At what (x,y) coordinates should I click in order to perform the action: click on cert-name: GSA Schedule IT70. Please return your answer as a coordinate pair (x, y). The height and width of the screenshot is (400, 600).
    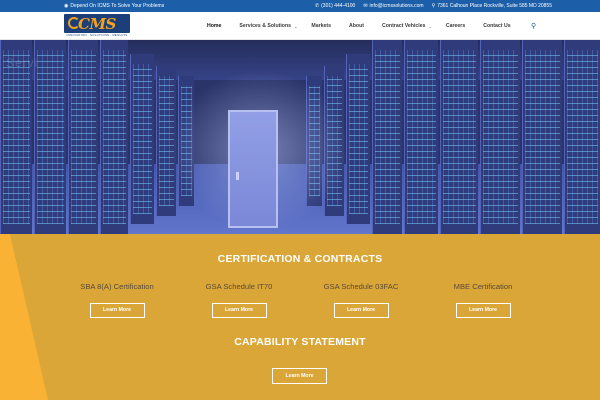
    Looking at the image, I should click on (239, 286).